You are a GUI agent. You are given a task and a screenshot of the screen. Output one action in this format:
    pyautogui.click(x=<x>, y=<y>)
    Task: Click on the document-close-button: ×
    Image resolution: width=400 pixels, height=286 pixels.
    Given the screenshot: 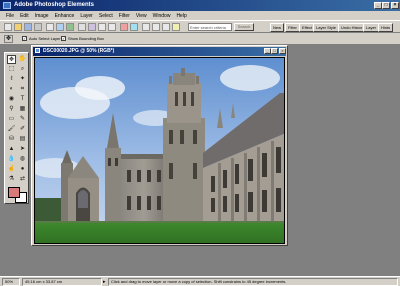 What is the action you would take?
    pyautogui.click(x=282, y=51)
    